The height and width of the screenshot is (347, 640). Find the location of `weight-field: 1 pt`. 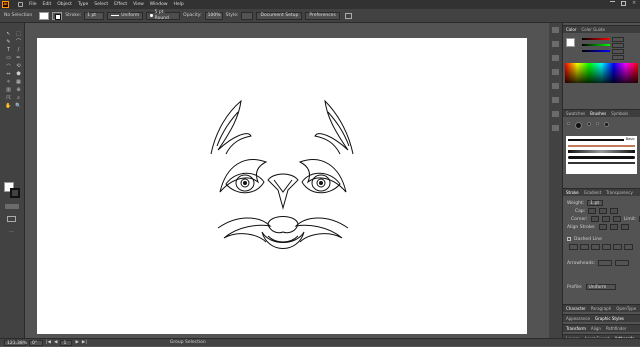

weight-field: 1 pt is located at coordinates (595, 203).